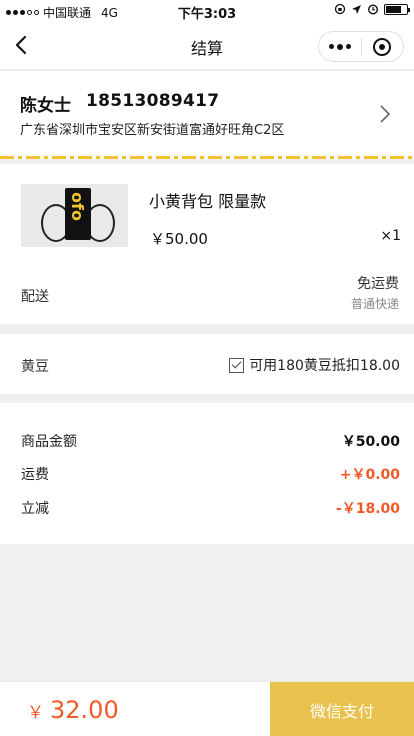  I want to click on recipient-name: 陈女士, so click(45, 106).